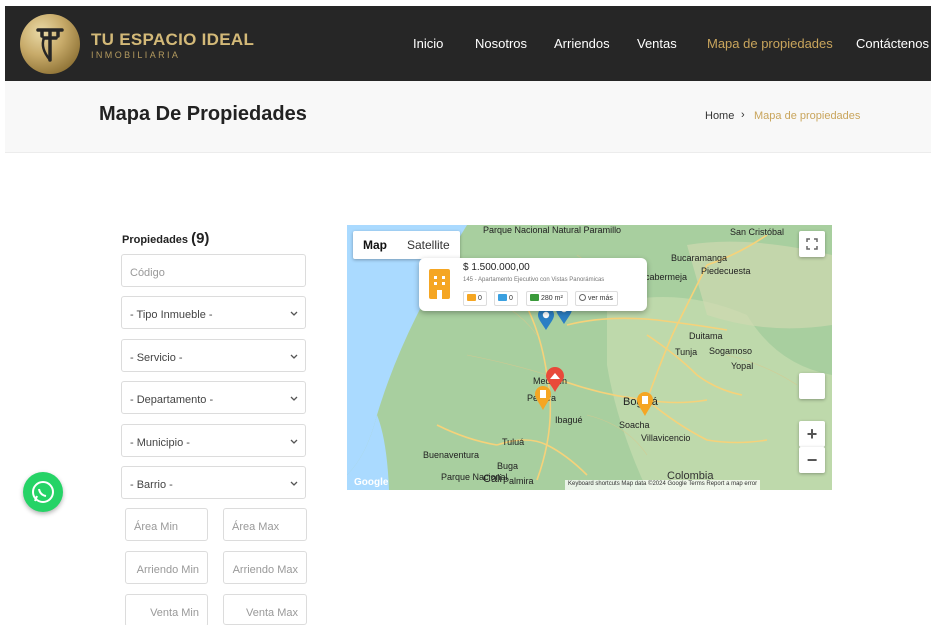 This screenshot has width=936, height=625. Describe the element at coordinates (582, 297) in the screenshot. I see `eye-icon` at that location.